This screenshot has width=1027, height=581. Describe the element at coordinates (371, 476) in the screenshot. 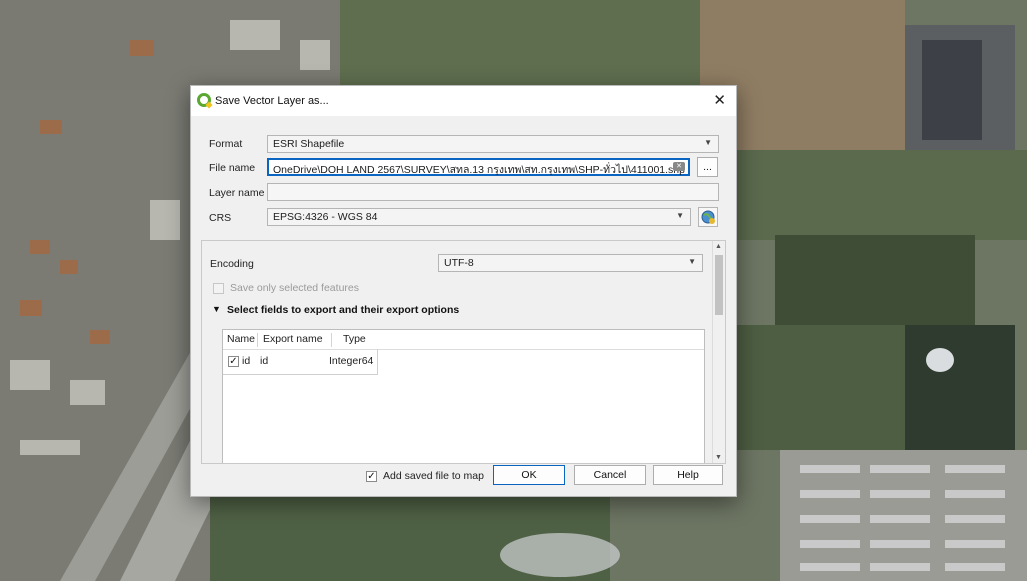

I see `add-to-map-checkbox: ✓` at that location.